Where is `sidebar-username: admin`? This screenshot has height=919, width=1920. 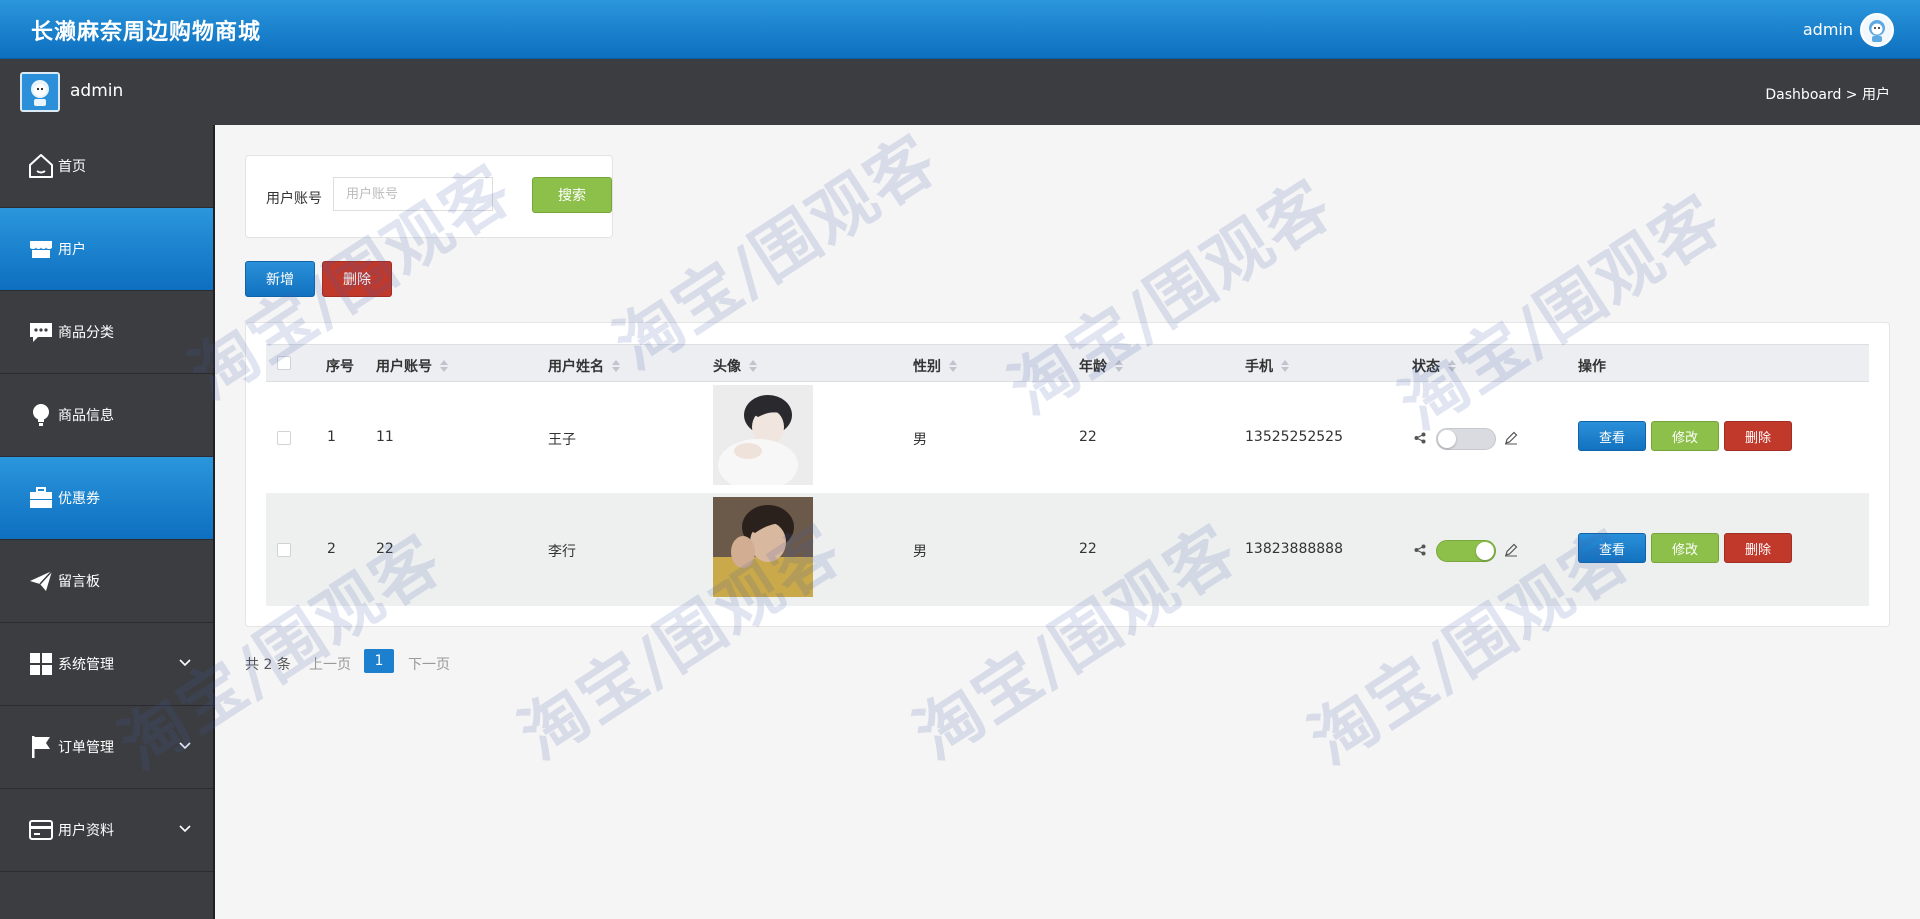 sidebar-username: admin is located at coordinates (97, 91).